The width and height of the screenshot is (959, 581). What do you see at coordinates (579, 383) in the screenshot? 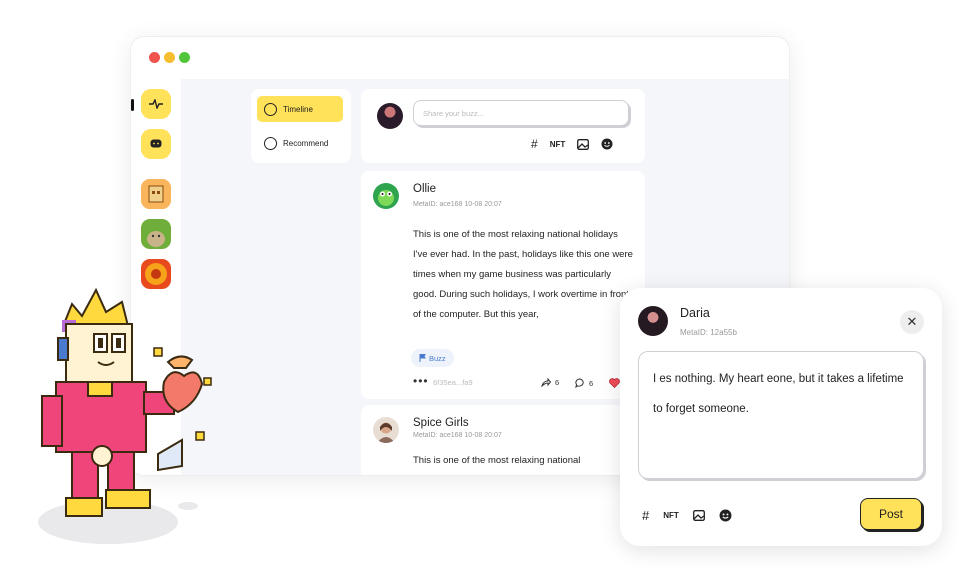
I see `comment-icon` at bounding box center [579, 383].